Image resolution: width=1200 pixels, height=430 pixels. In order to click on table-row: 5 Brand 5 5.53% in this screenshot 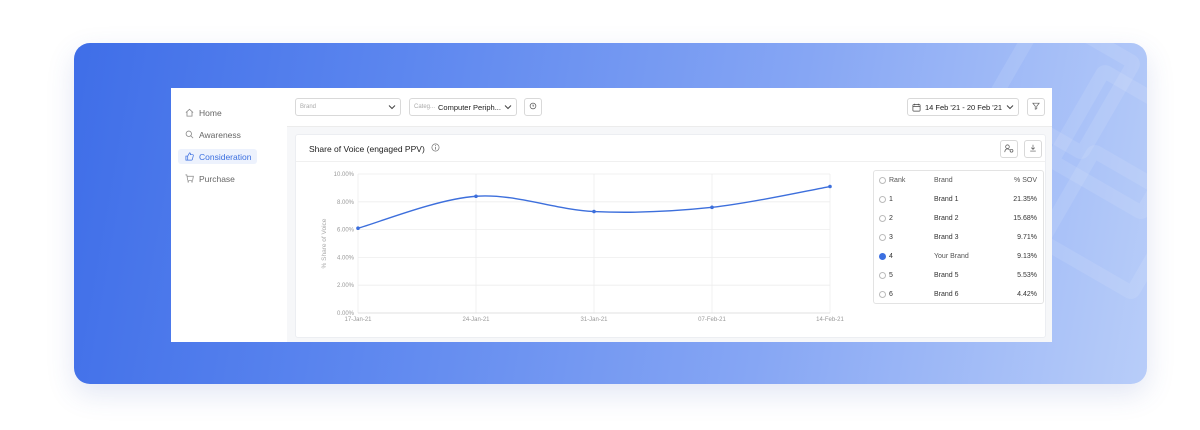, I will do `click(958, 275)`.